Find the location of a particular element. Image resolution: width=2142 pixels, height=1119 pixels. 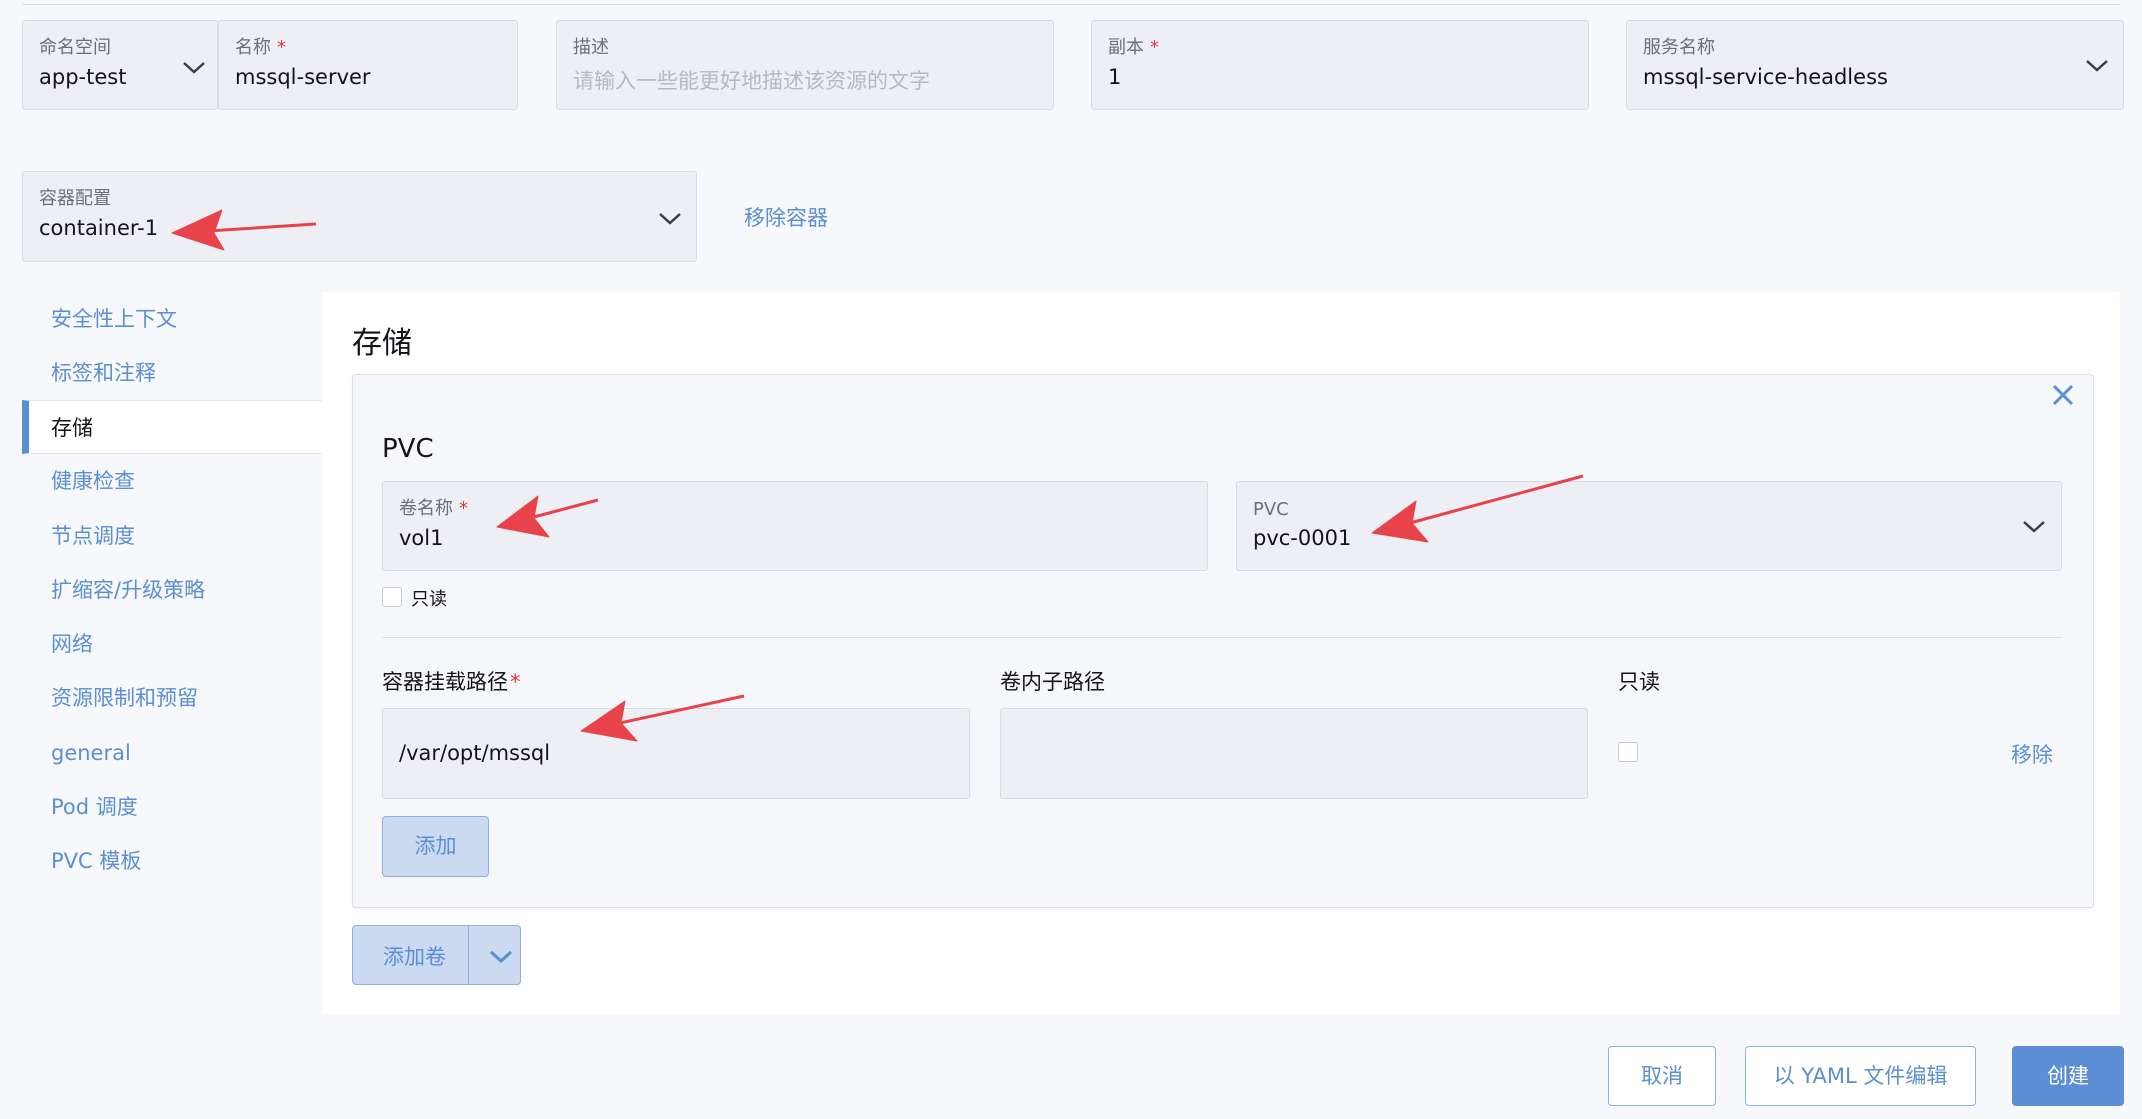

mount-path-value: /var/opt/mssql is located at coordinates (475, 753).